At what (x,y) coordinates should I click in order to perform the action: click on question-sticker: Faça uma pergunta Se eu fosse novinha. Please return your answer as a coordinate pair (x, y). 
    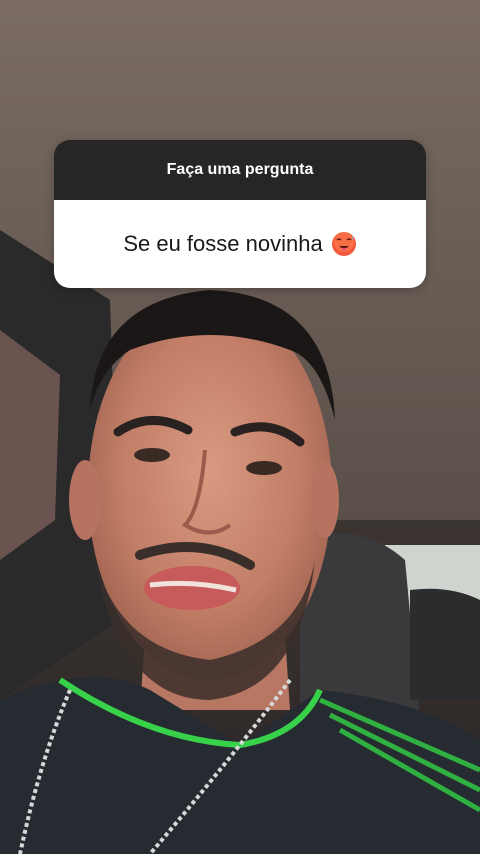
    Looking at the image, I should click on (240, 214).